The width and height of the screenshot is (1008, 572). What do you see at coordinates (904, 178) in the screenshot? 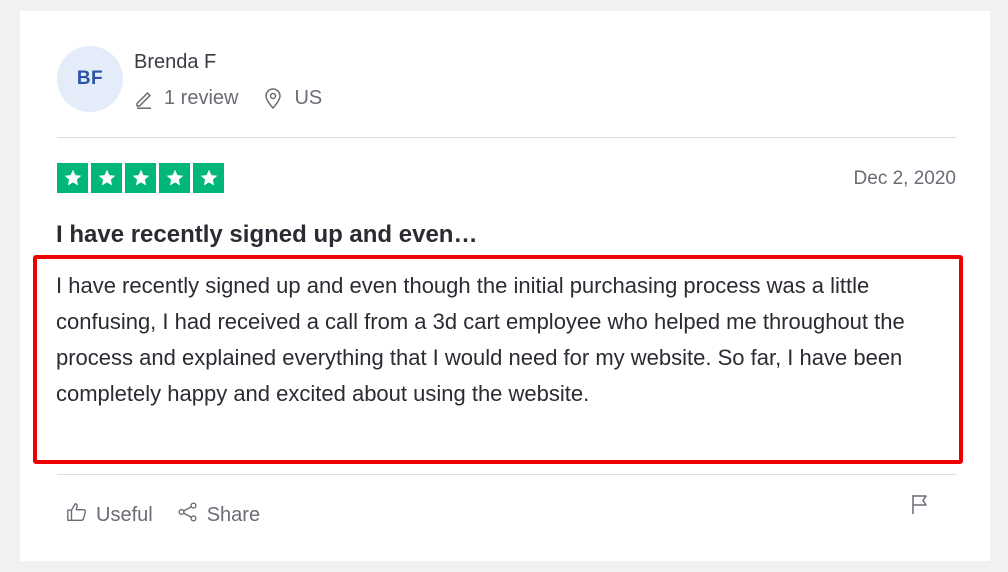
I see `review-date: Dec 2, 2020` at bounding box center [904, 178].